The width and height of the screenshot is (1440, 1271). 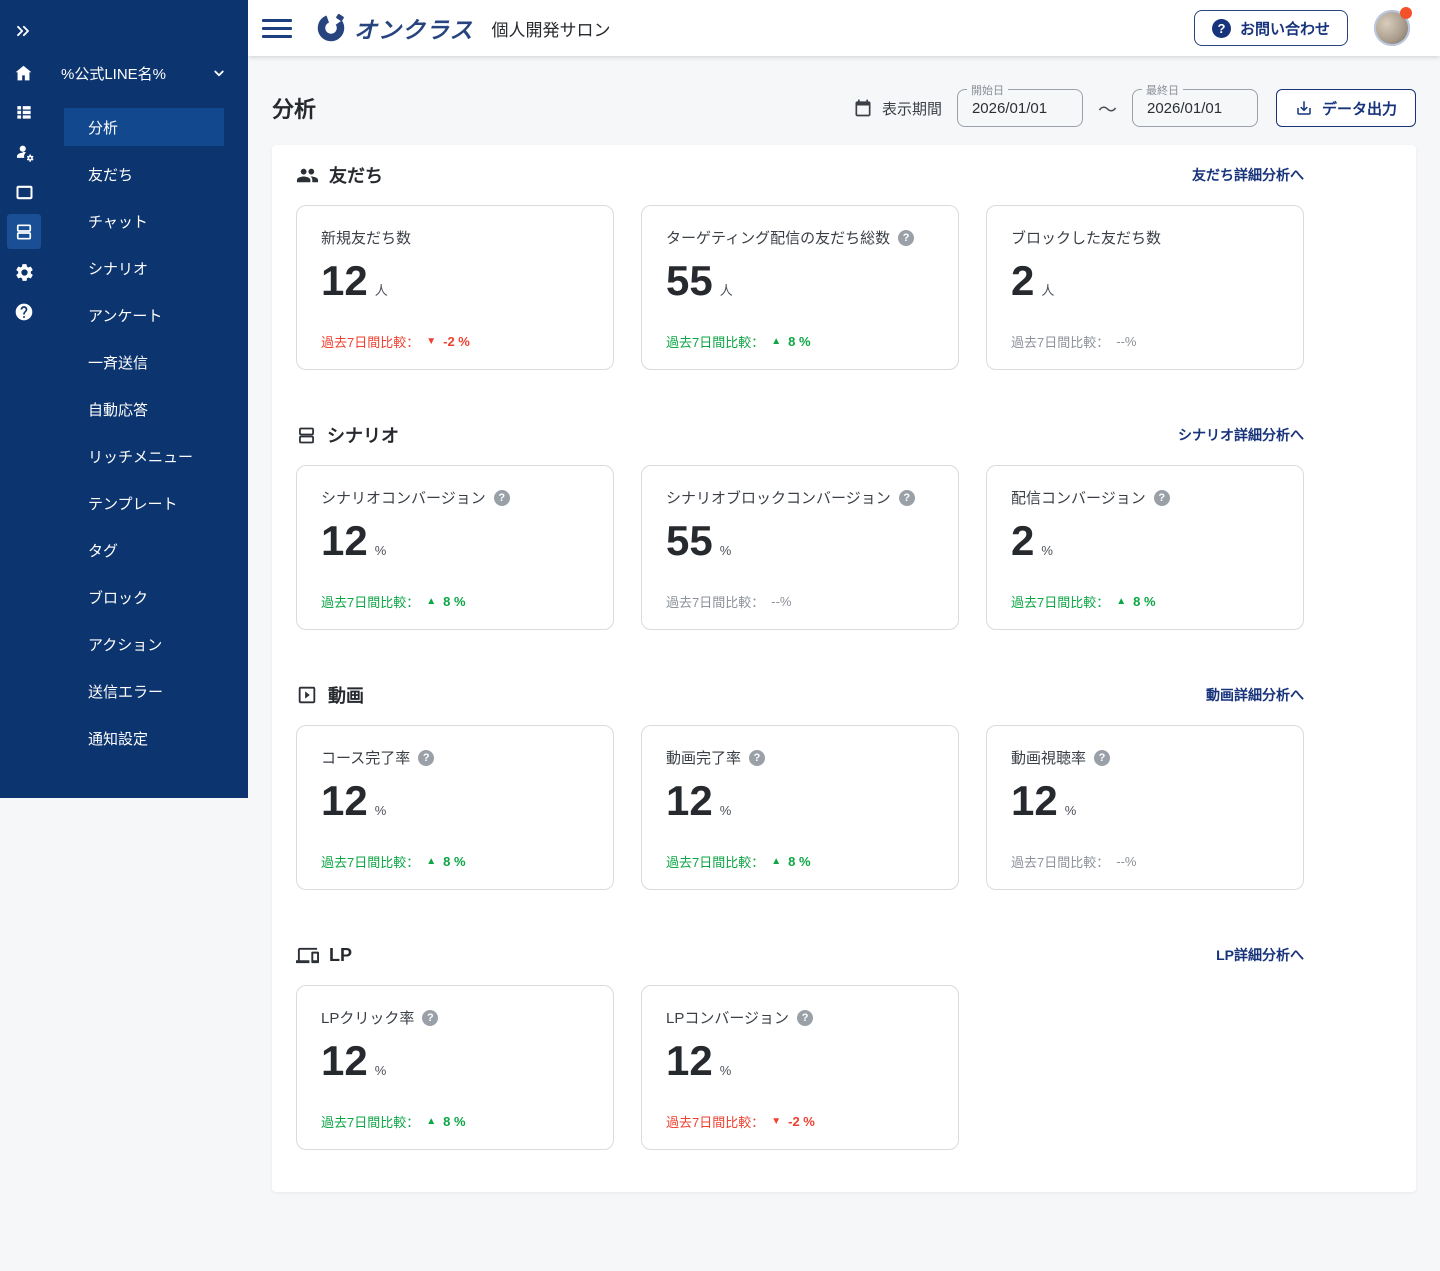 I want to click on metric-card-video-view-rate: 動画視聴率 12 % 過去7日間比較： --%, so click(x=1145, y=807).